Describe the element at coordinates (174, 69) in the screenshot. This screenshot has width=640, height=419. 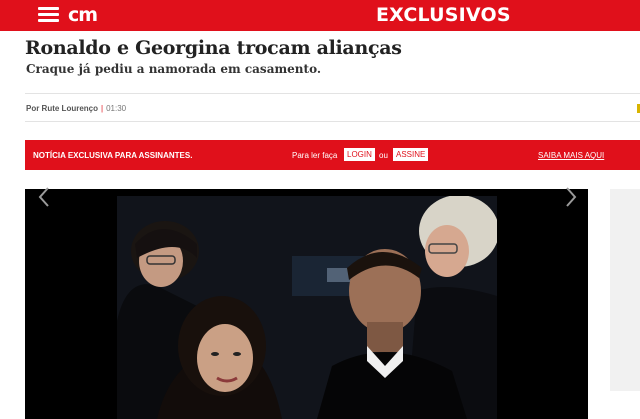
I see `article-subtitle: Craque já pediu a namorada em casamento.` at that location.